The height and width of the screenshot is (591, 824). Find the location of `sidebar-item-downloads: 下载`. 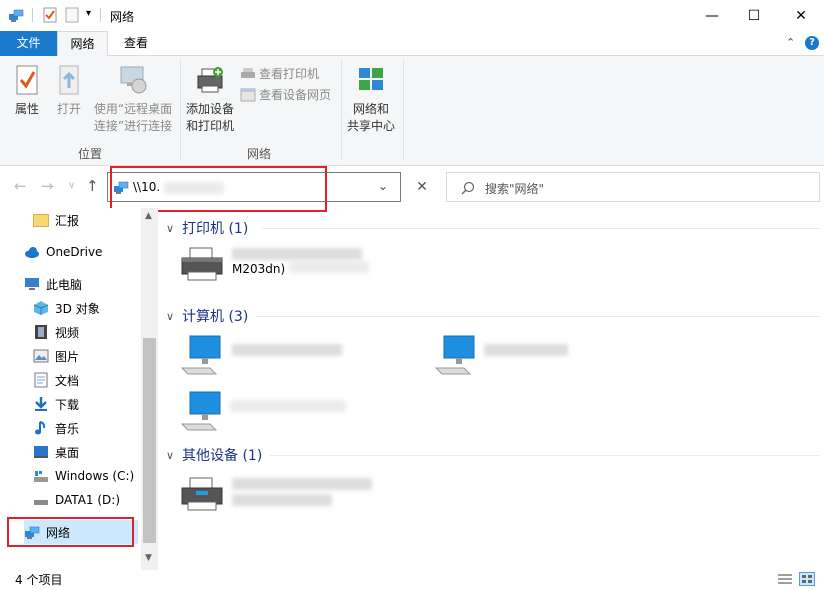

sidebar-item-downloads: 下载 is located at coordinates (56, 404).